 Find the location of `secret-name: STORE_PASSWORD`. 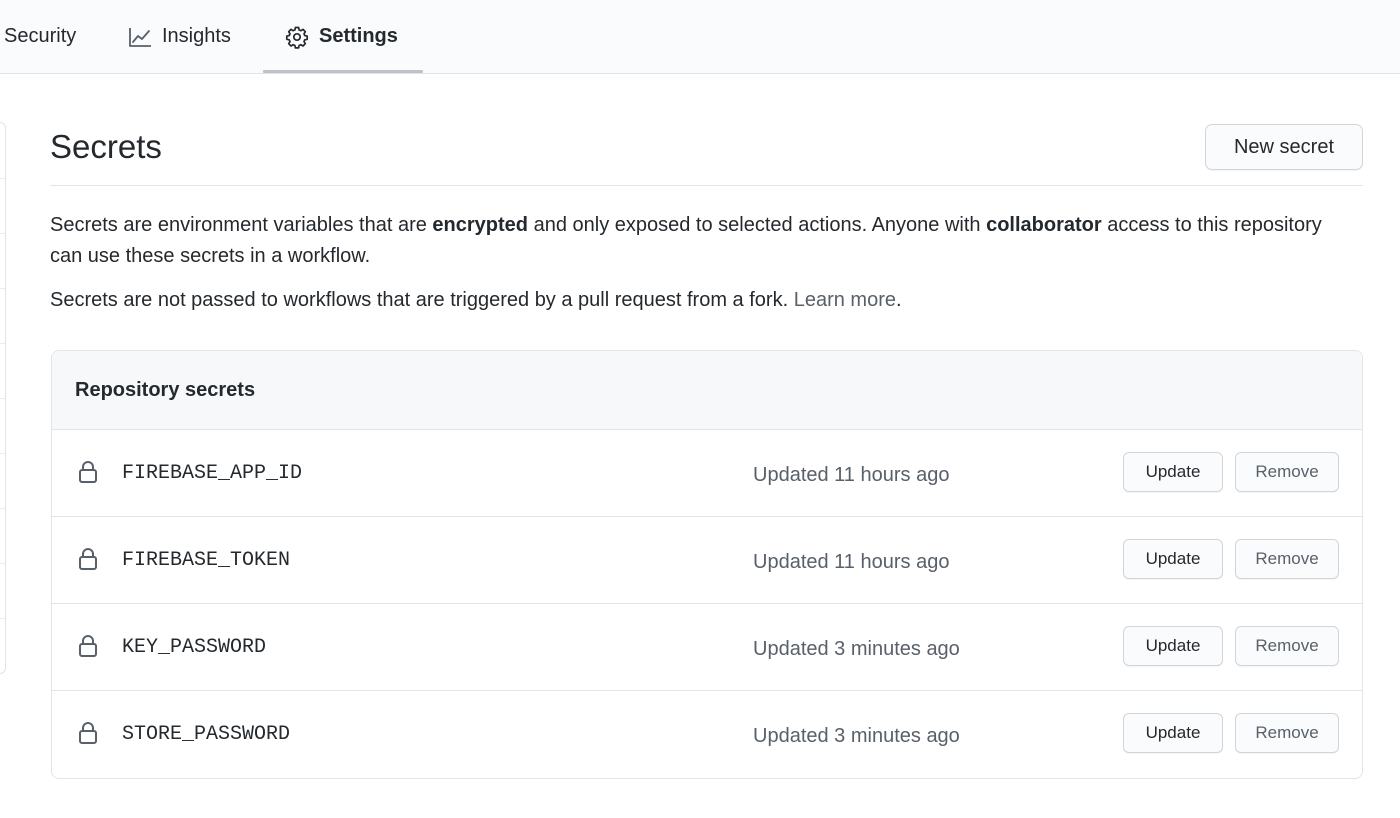

secret-name: STORE_PASSWORD is located at coordinates (206, 734).